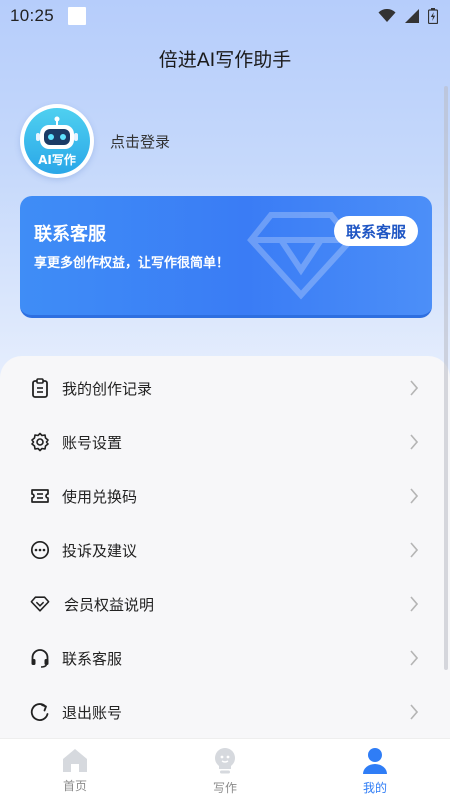 This screenshot has width=450, height=800. Describe the element at coordinates (225, 658) in the screenshot. I see `menu-item-customer-service: 联系客服` at that location.